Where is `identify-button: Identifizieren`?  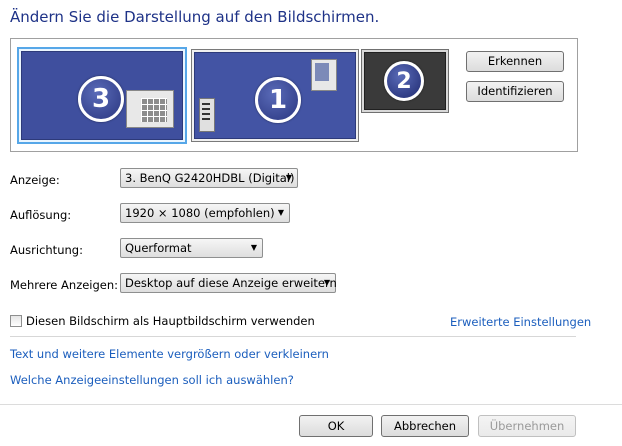 identify-button: Identifizieren is located at coordinates (515, 91).